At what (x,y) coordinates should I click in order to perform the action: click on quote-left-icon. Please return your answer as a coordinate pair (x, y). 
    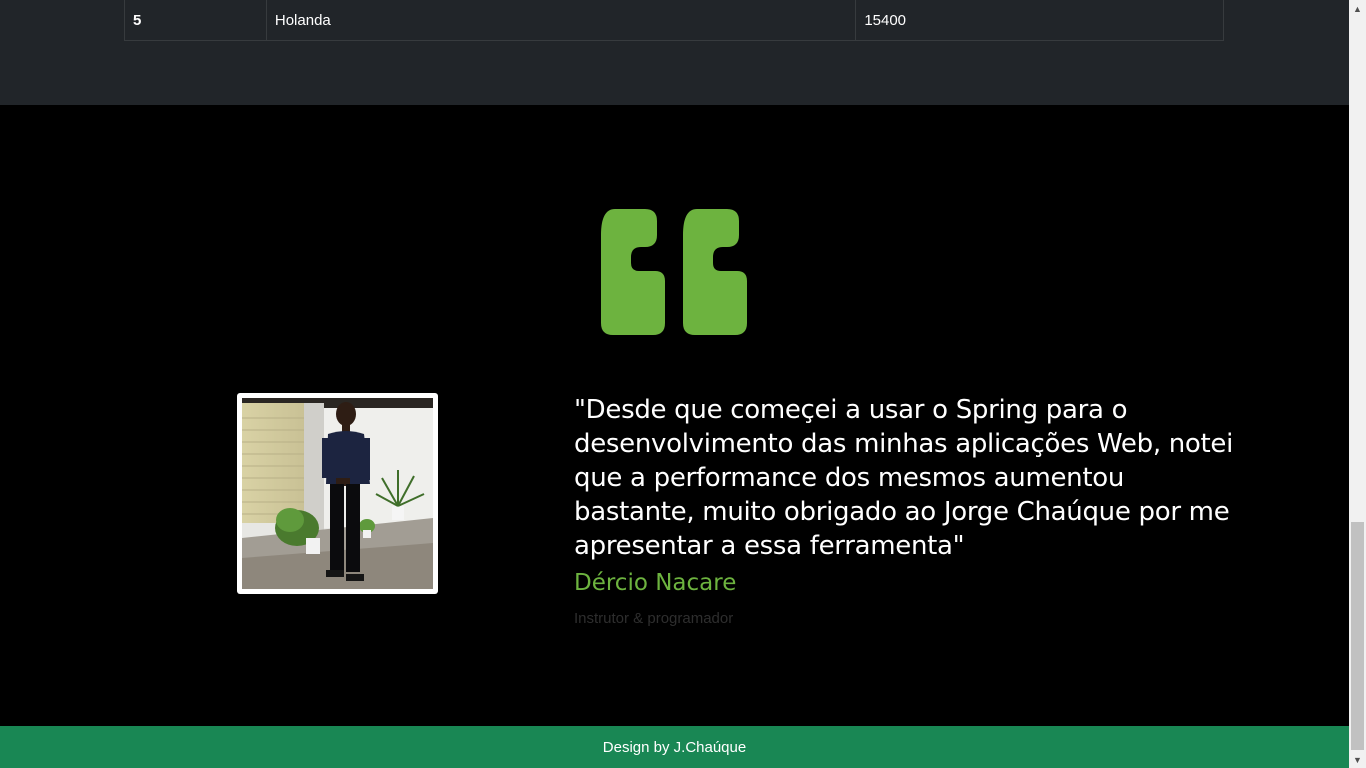
    Looking at the image, I should click on (674, 272).